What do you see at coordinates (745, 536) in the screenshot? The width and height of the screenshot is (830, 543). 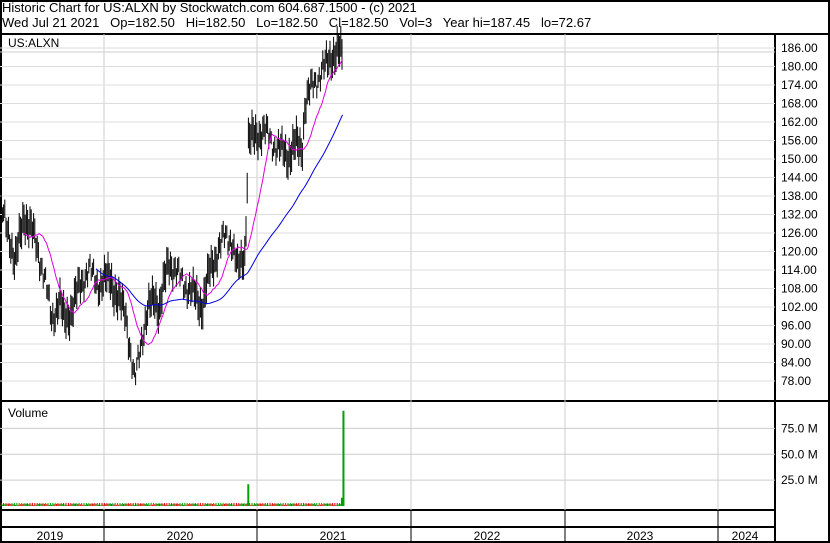 I see `year-label: 2024` at bounding box center [745, 536].